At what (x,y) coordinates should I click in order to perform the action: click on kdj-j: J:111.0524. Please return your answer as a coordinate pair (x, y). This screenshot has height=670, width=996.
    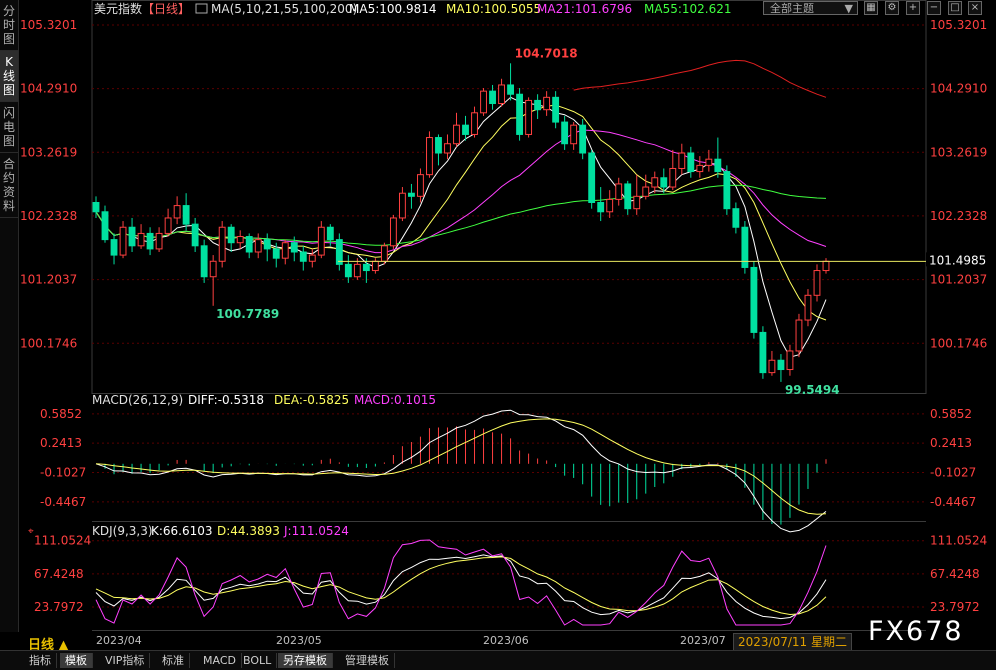
    Looking at the image, I should click on (316, 531).